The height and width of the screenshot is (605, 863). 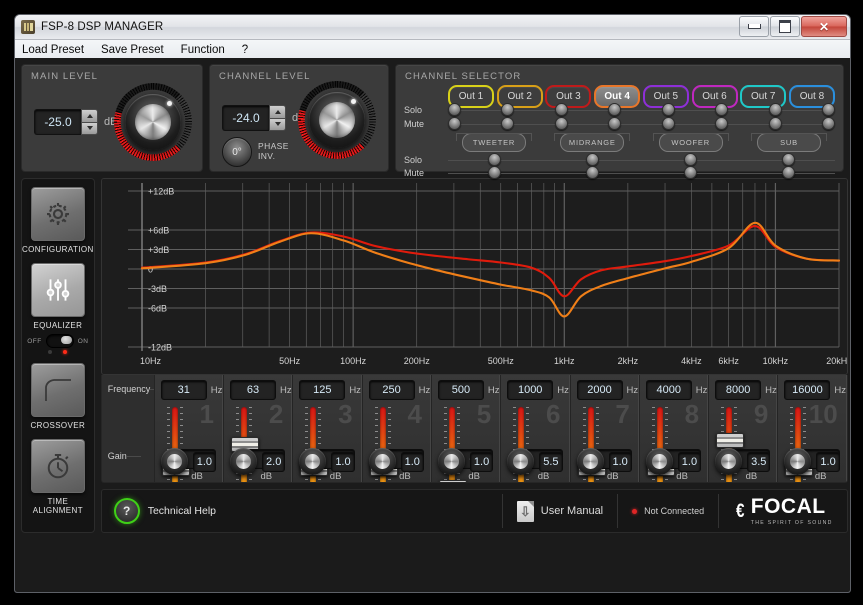 What do you see at coordinates (494, 142) in the screenshot?
I see `speaker-group-button-tweeter: TWEETER` at bounding box center [494, 142].